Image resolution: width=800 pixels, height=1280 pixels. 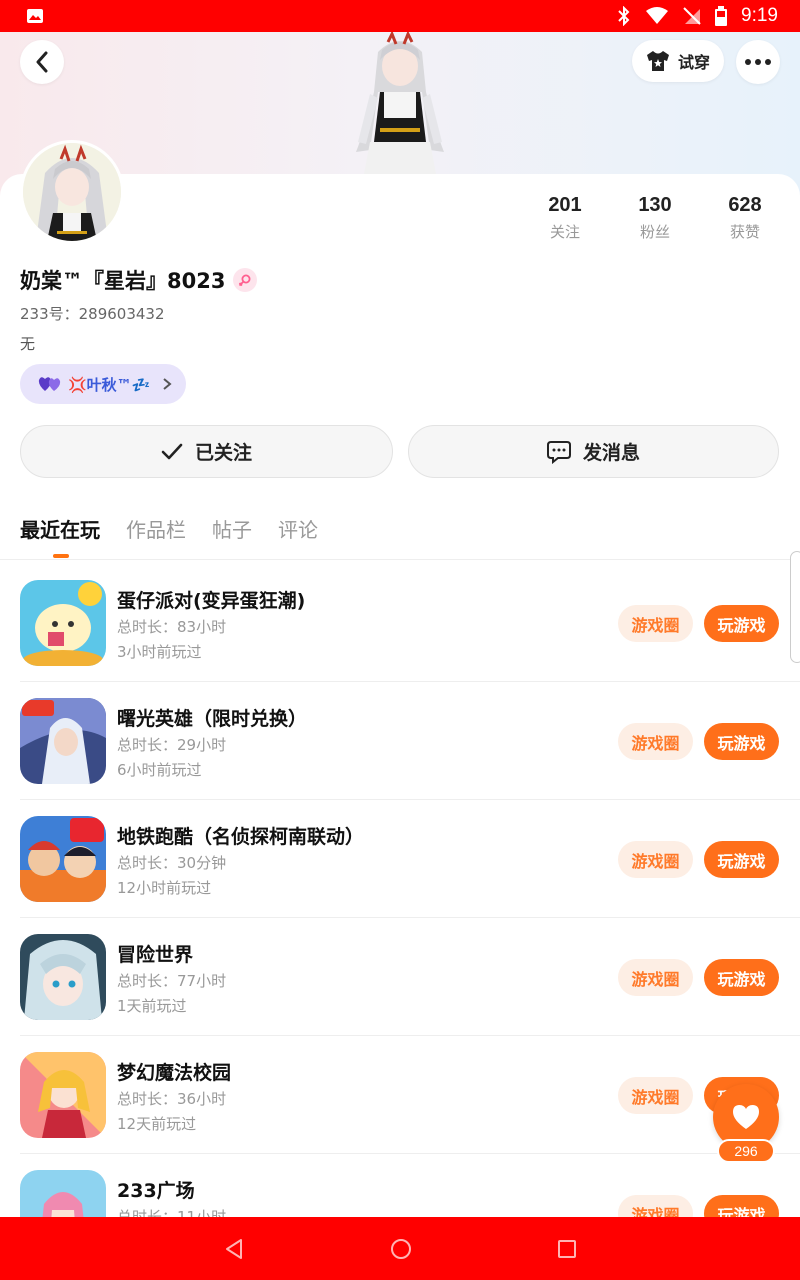 I want to click on bio: 无, so click(x=28, y=344).